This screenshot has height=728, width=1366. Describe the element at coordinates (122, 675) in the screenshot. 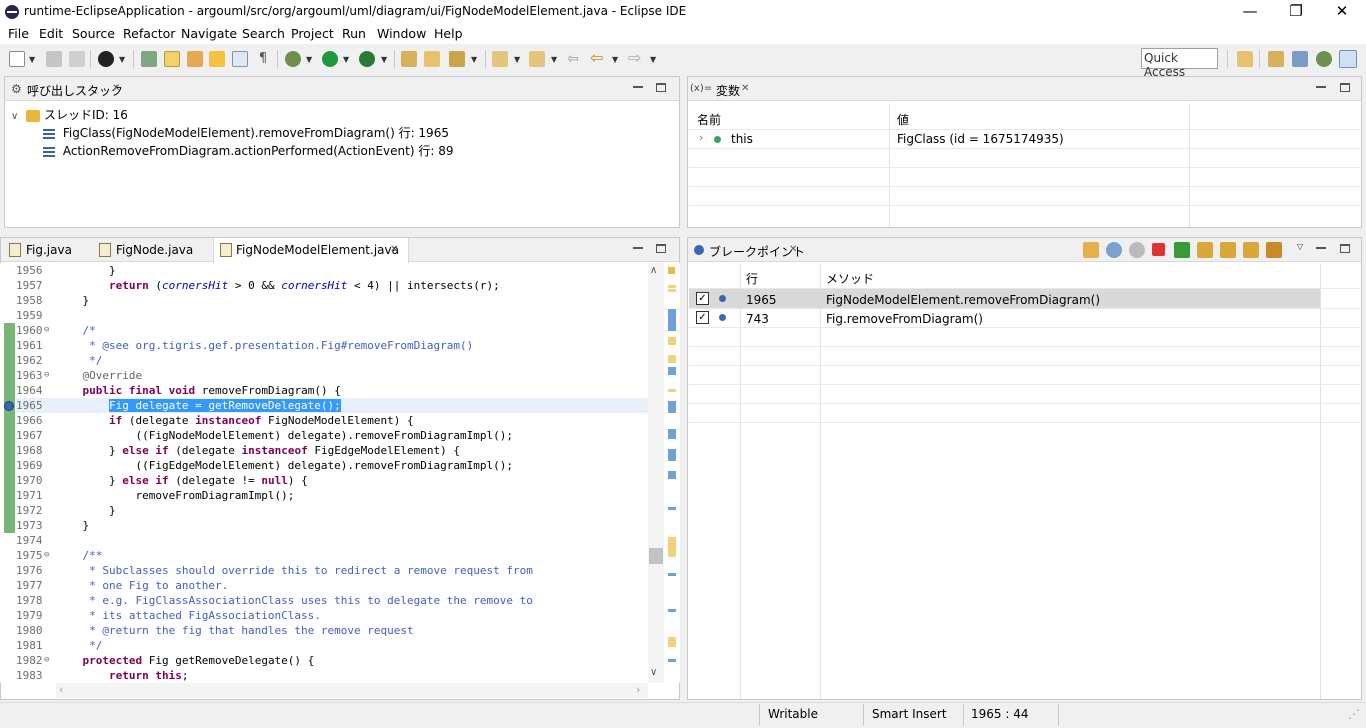

I see `code-text: return this;` at that location.